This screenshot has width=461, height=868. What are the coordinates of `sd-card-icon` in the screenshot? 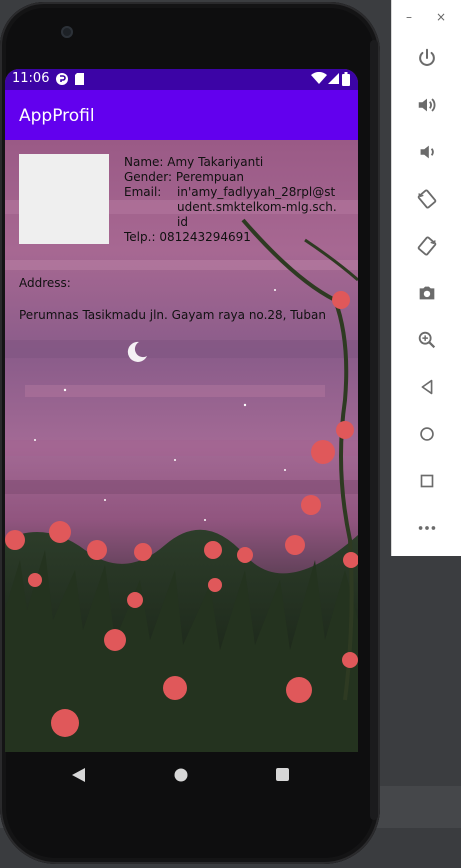 It's located at (79, 81).